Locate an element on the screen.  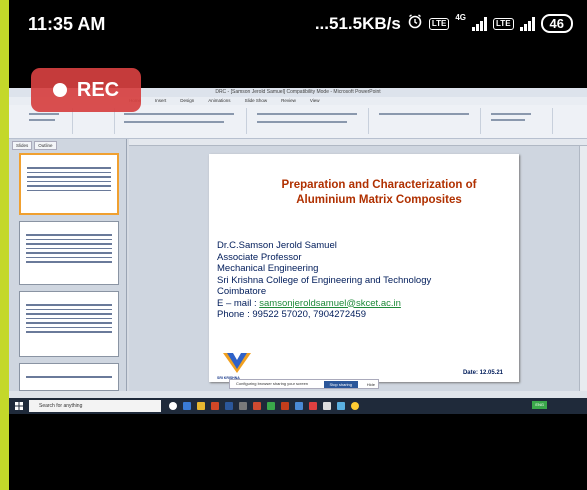
tab-outline: Outline is located at coordinates (45, 145).